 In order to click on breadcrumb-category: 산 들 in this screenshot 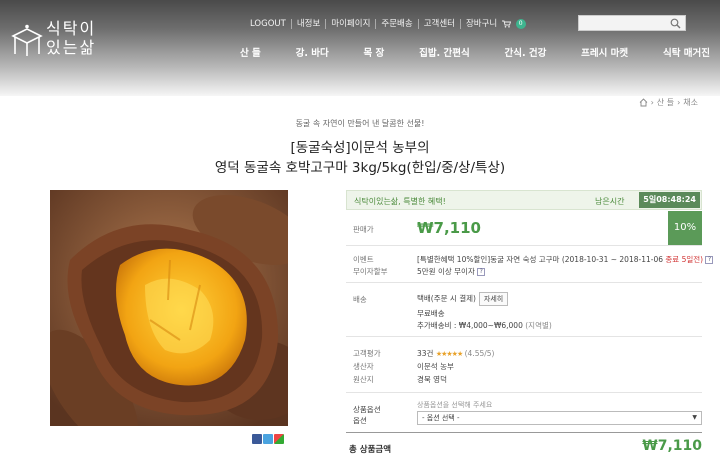, I will do `click(665, 102)`.